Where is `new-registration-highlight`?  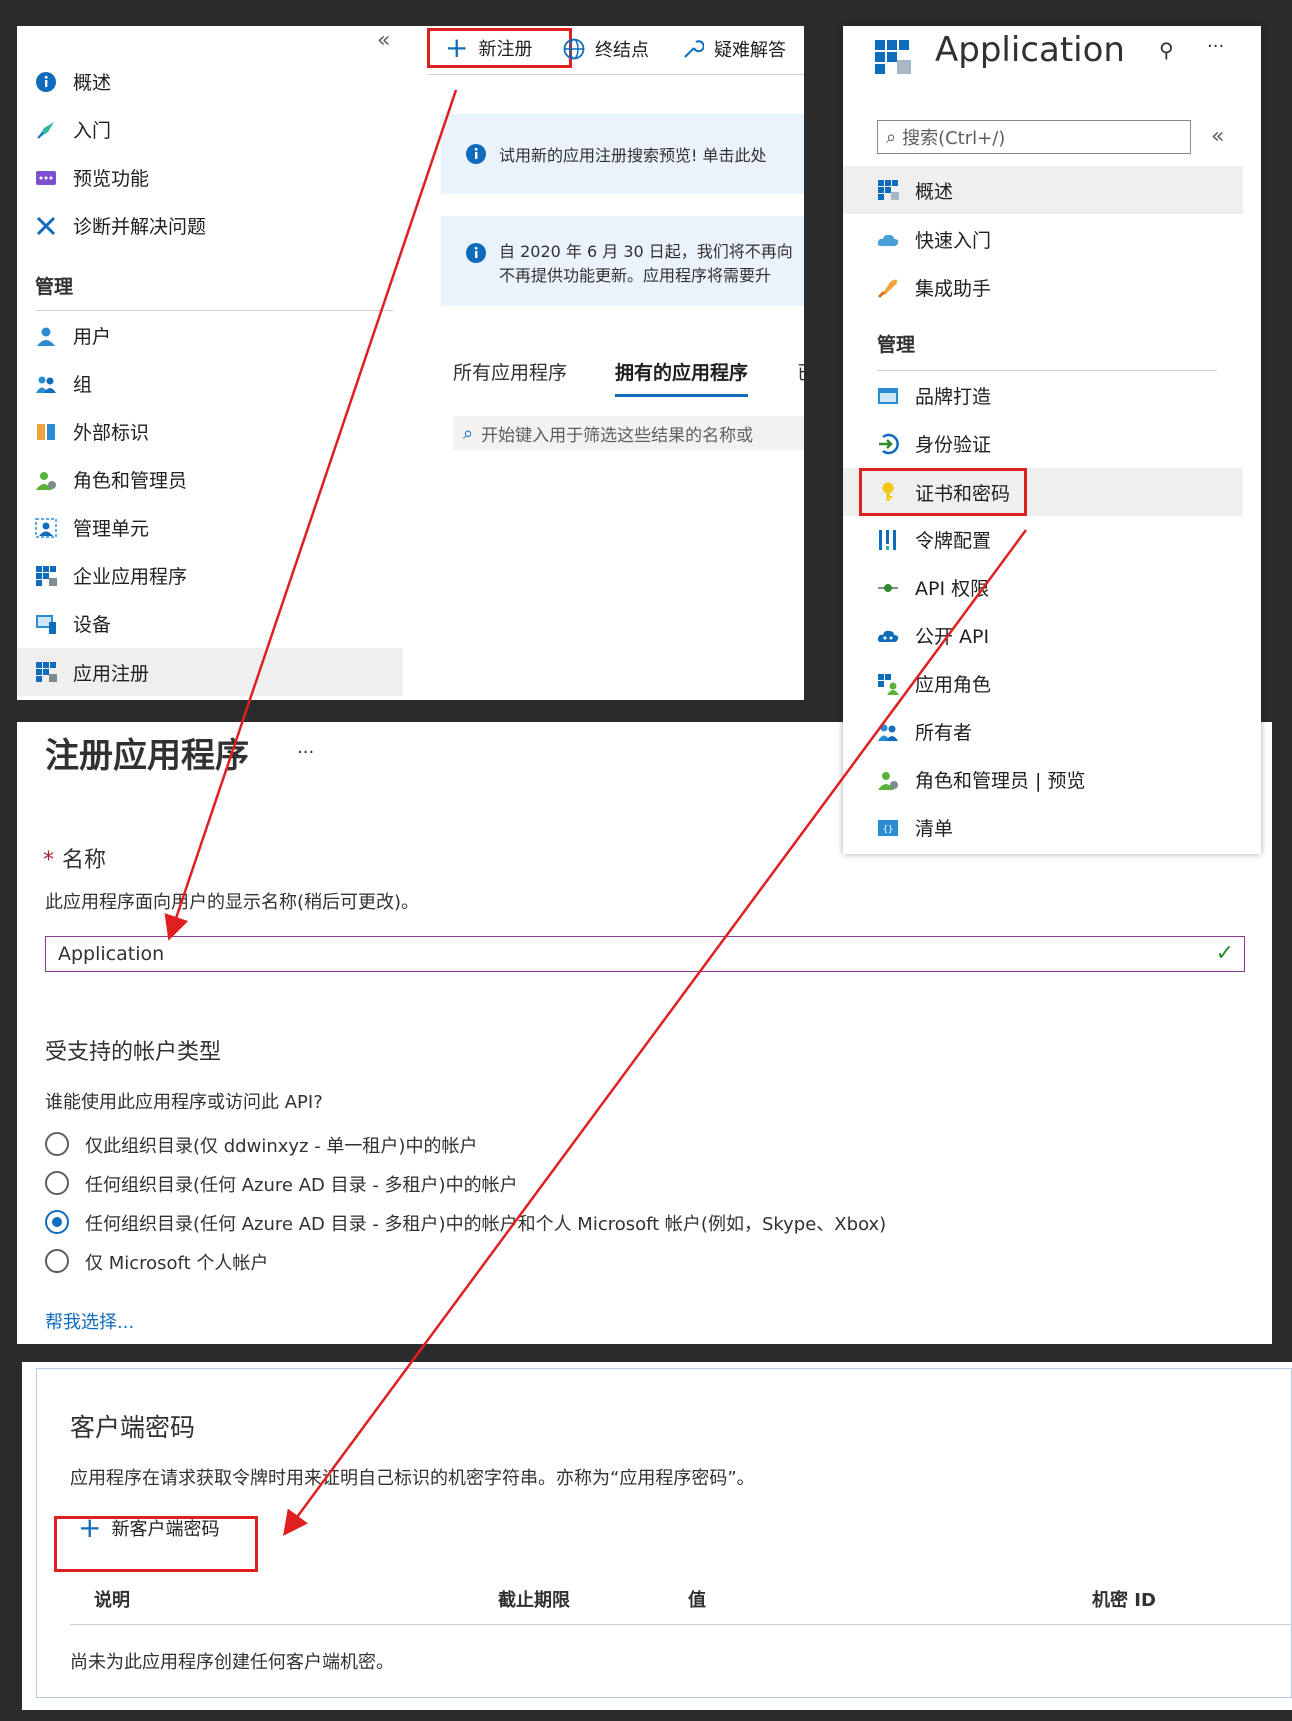 new-registration-highlight is located at coordinates (499, 48).